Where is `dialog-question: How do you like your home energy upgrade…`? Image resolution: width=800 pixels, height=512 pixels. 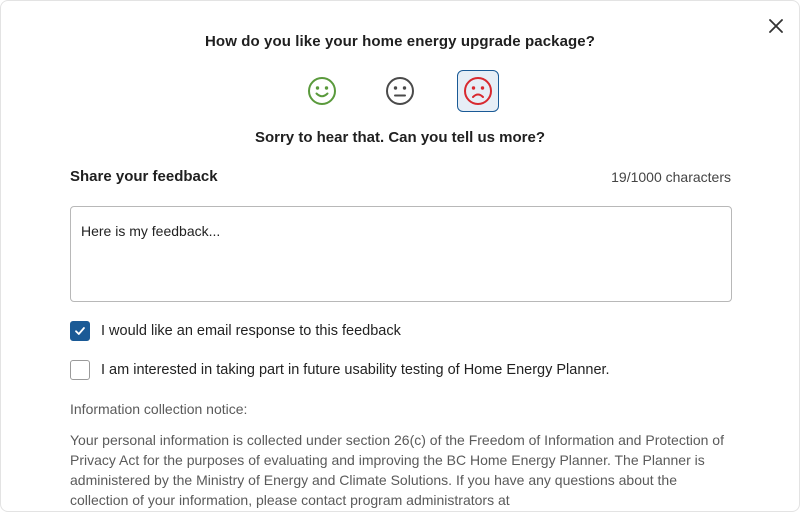
dialog-question: How do you like your home energy upgrade… is located at coordinates (400, 41).